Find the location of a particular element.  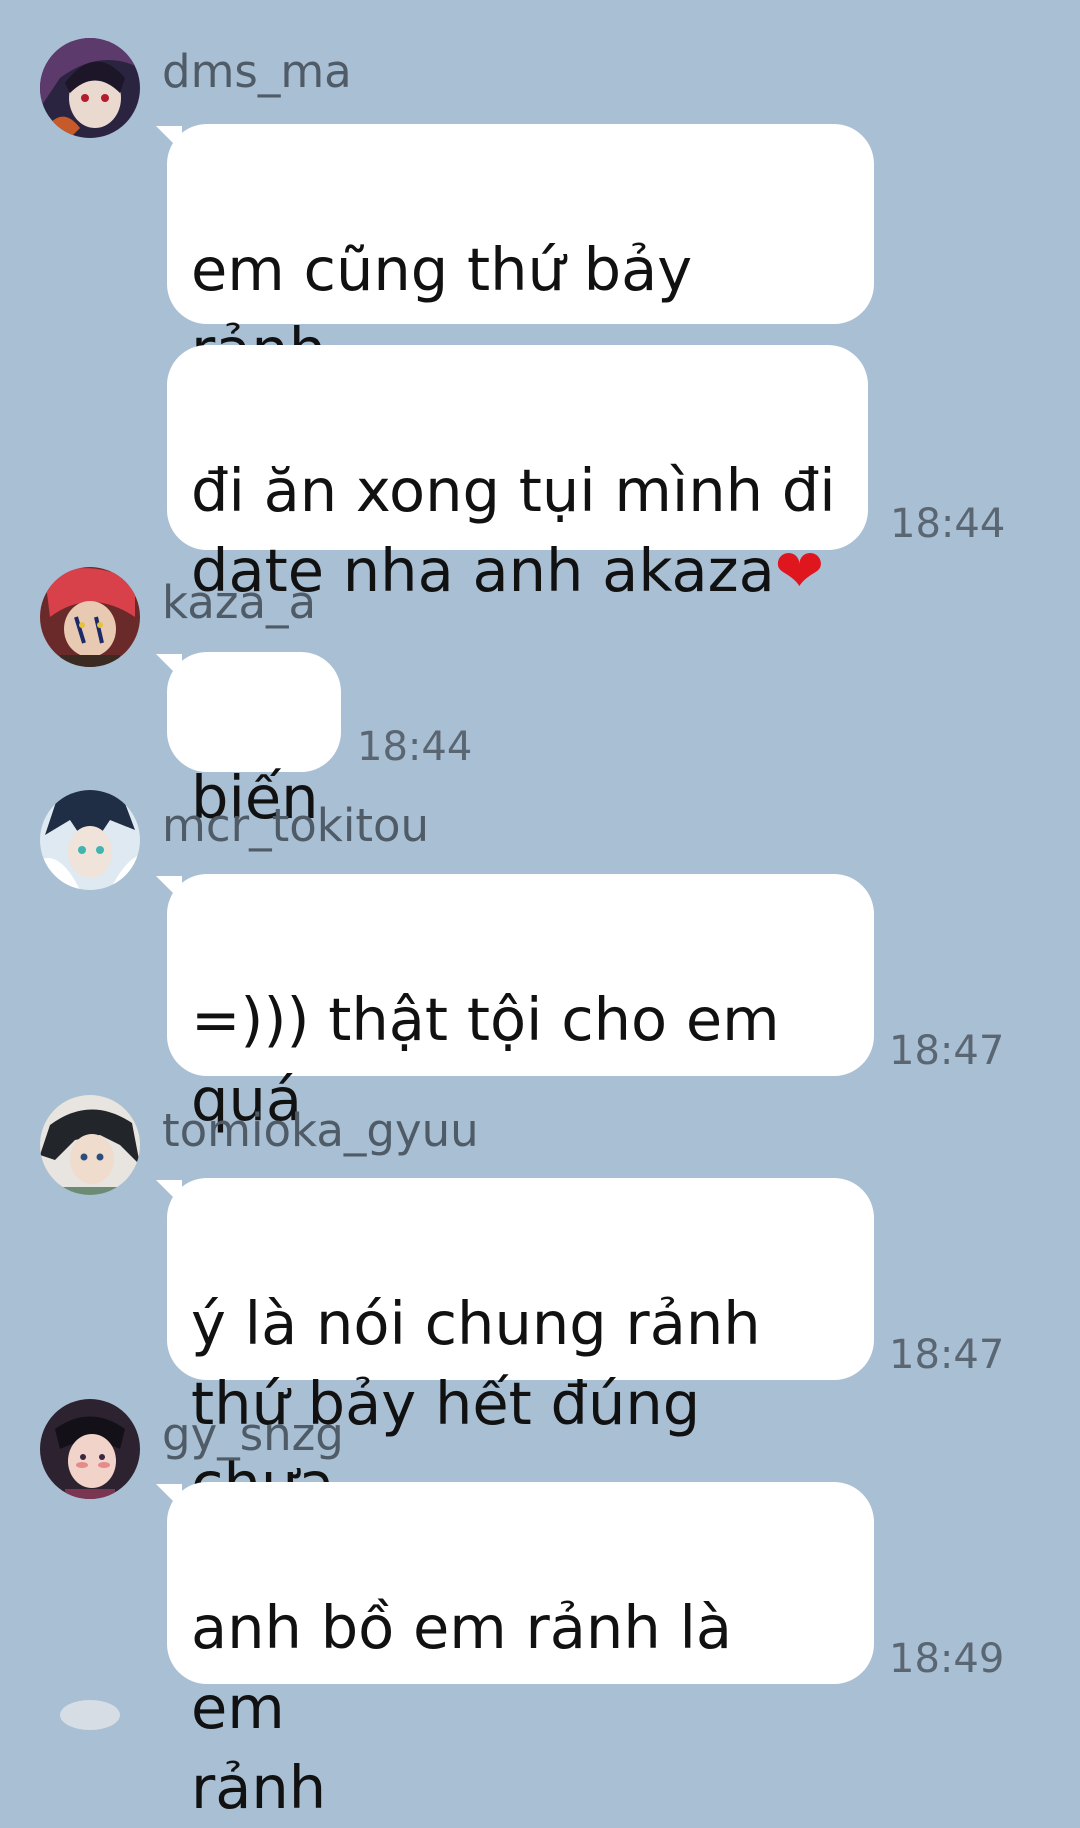

avatar-mcr-tokitou-icon is located at coordinates (90, 840).